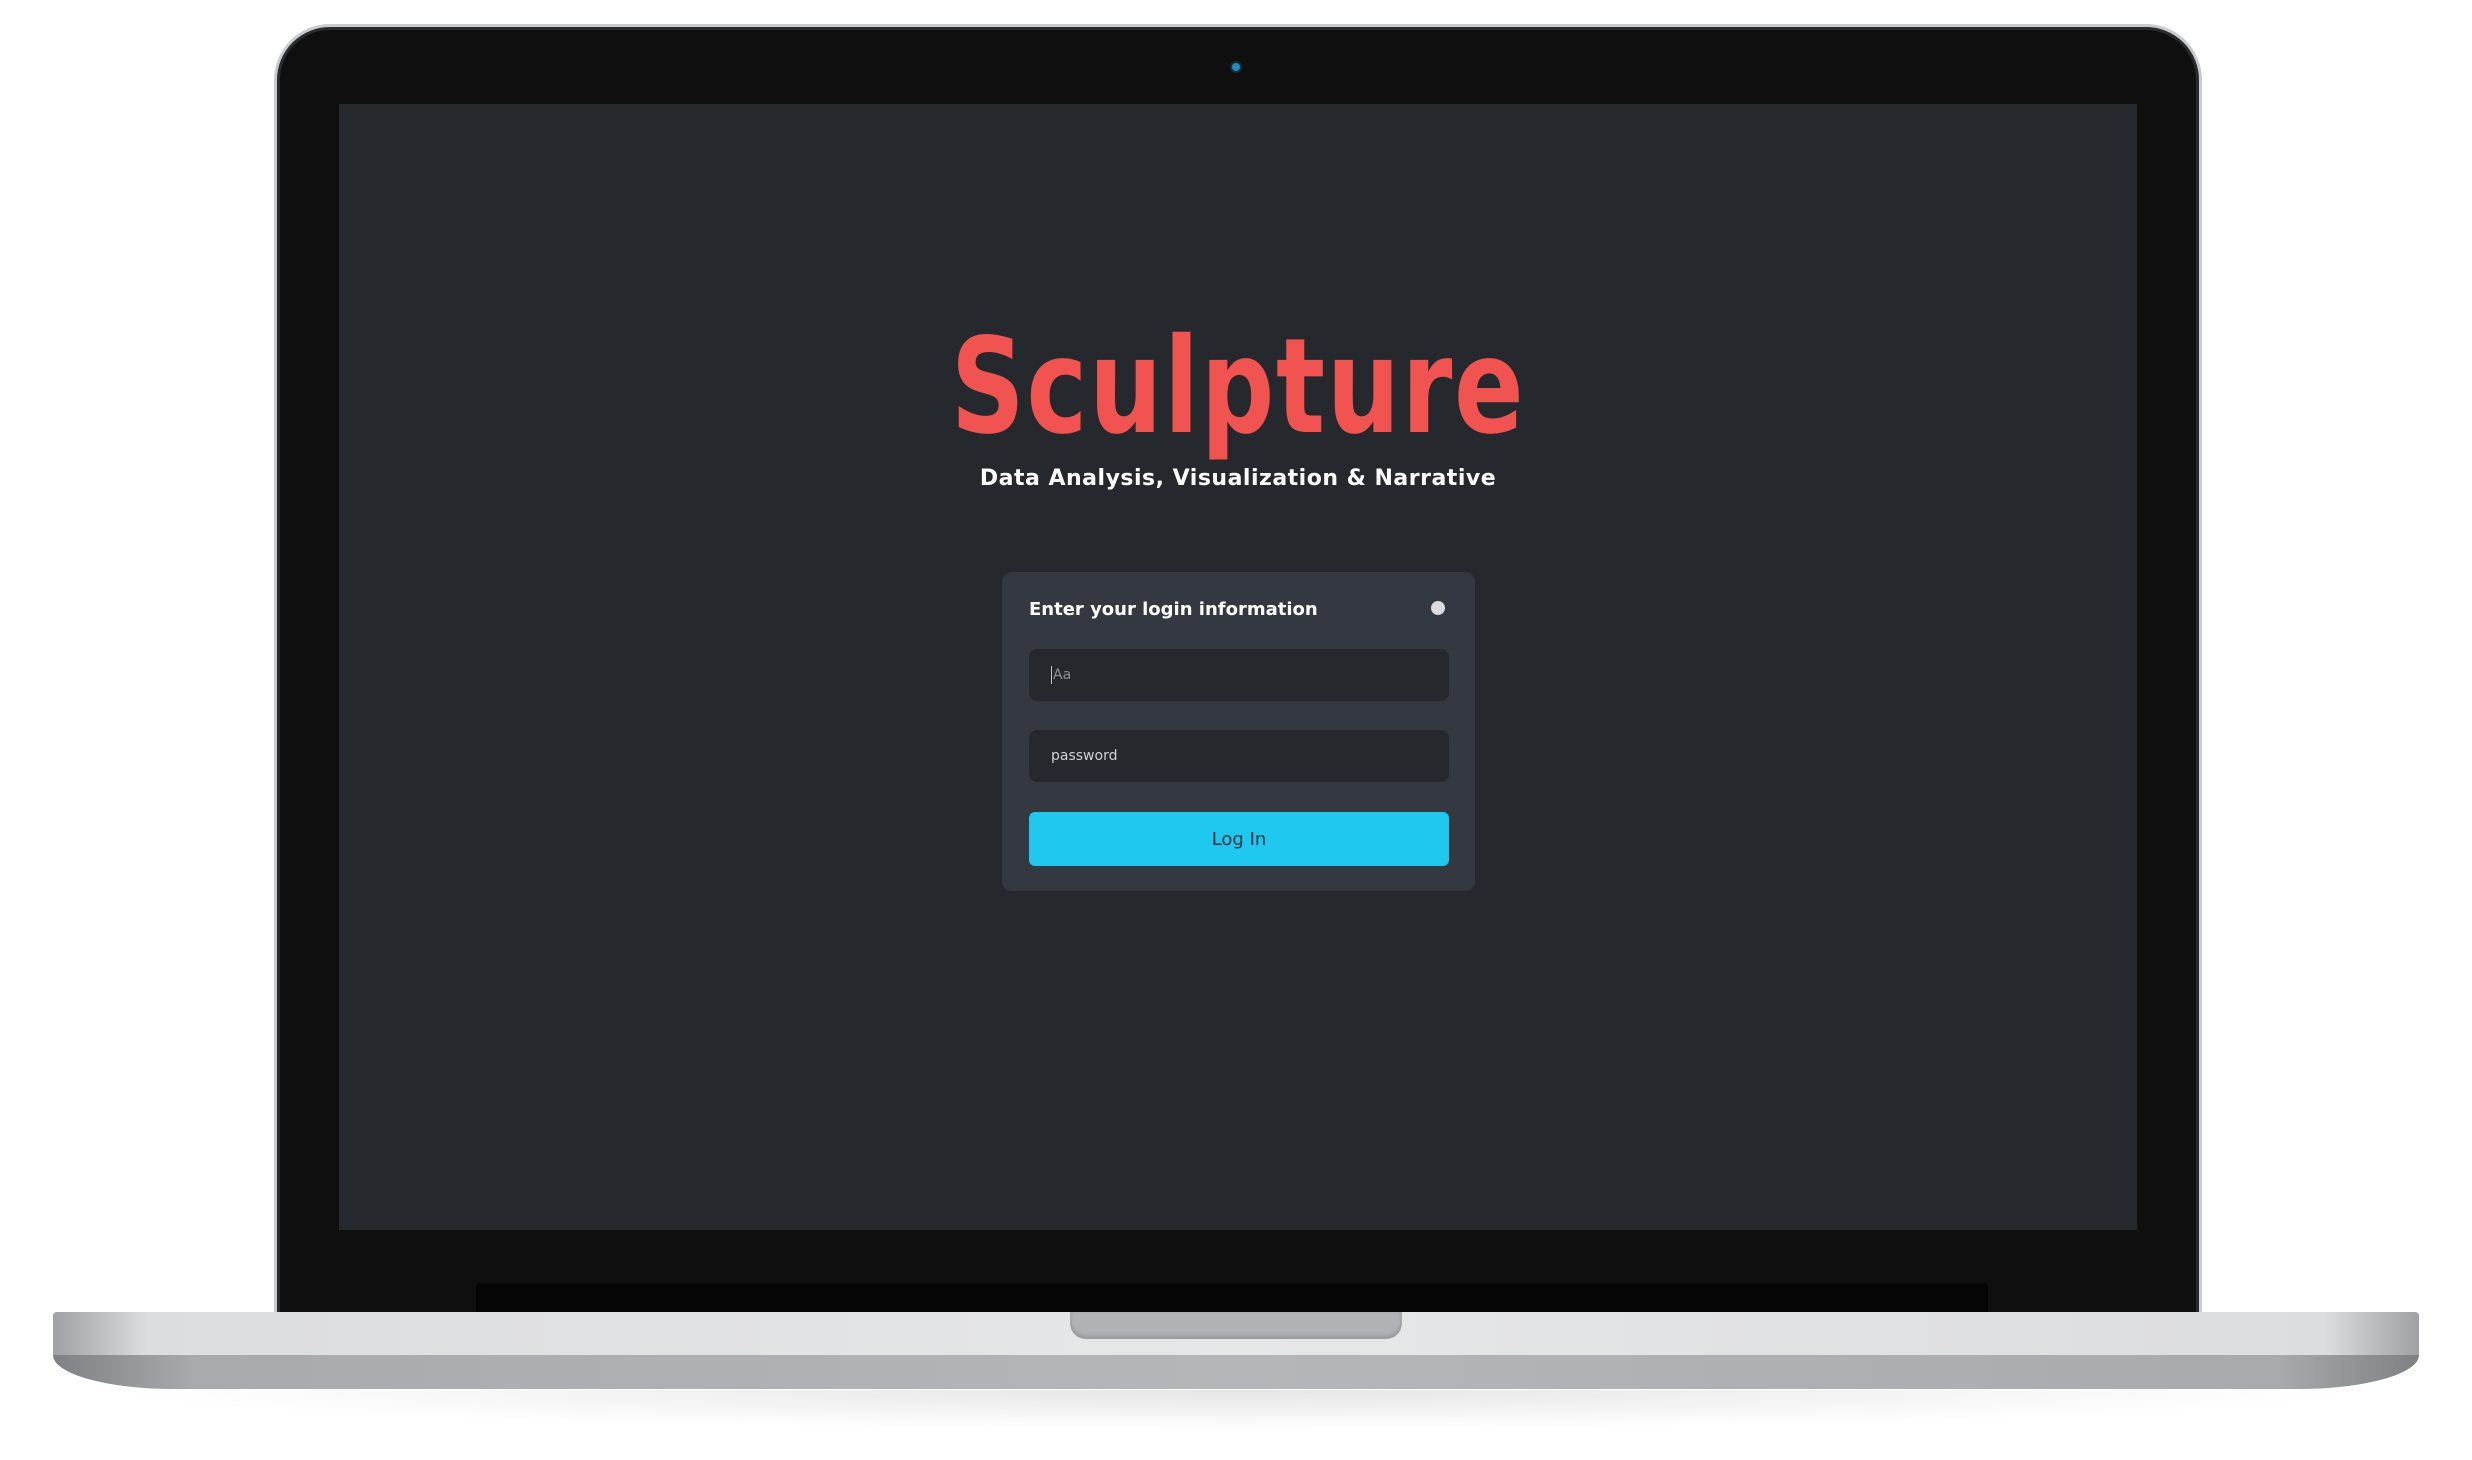 This screenshot has height=1460, width=2472. Describe the element at coordinates (1438, 608) in the screenshot. I see `status-dot-icon` at that location.